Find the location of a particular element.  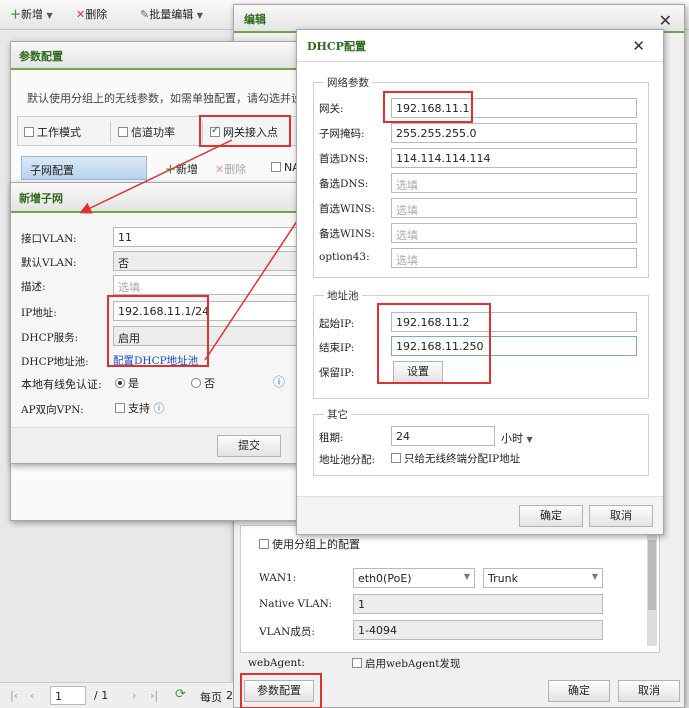

pool-alloc-label: 地址池分配: is located at coordinates (347, 460).